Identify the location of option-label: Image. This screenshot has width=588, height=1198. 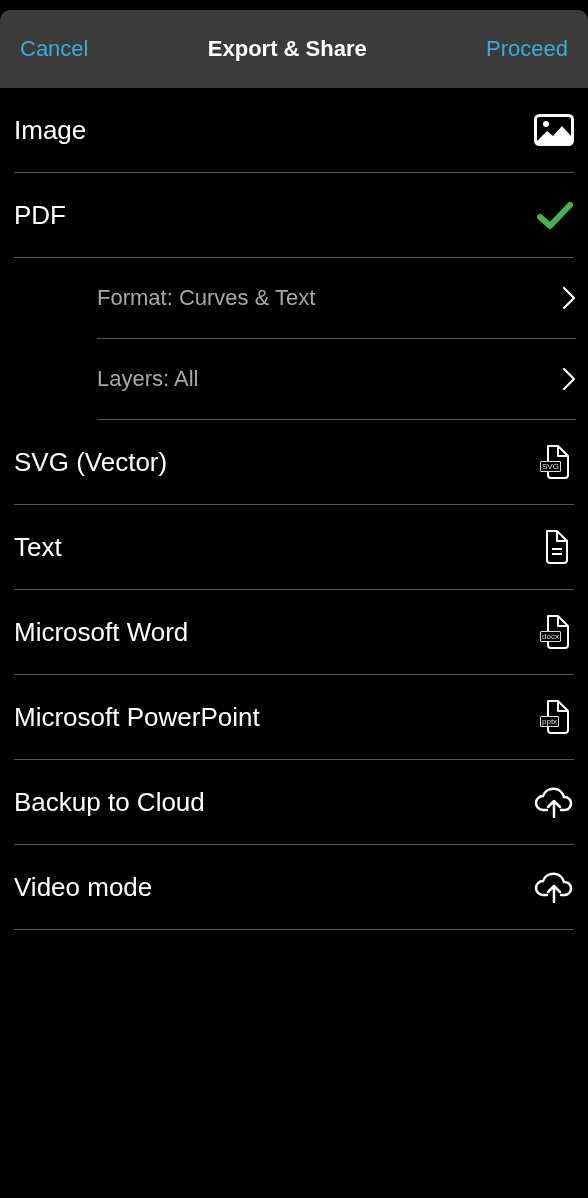
(50, 130).